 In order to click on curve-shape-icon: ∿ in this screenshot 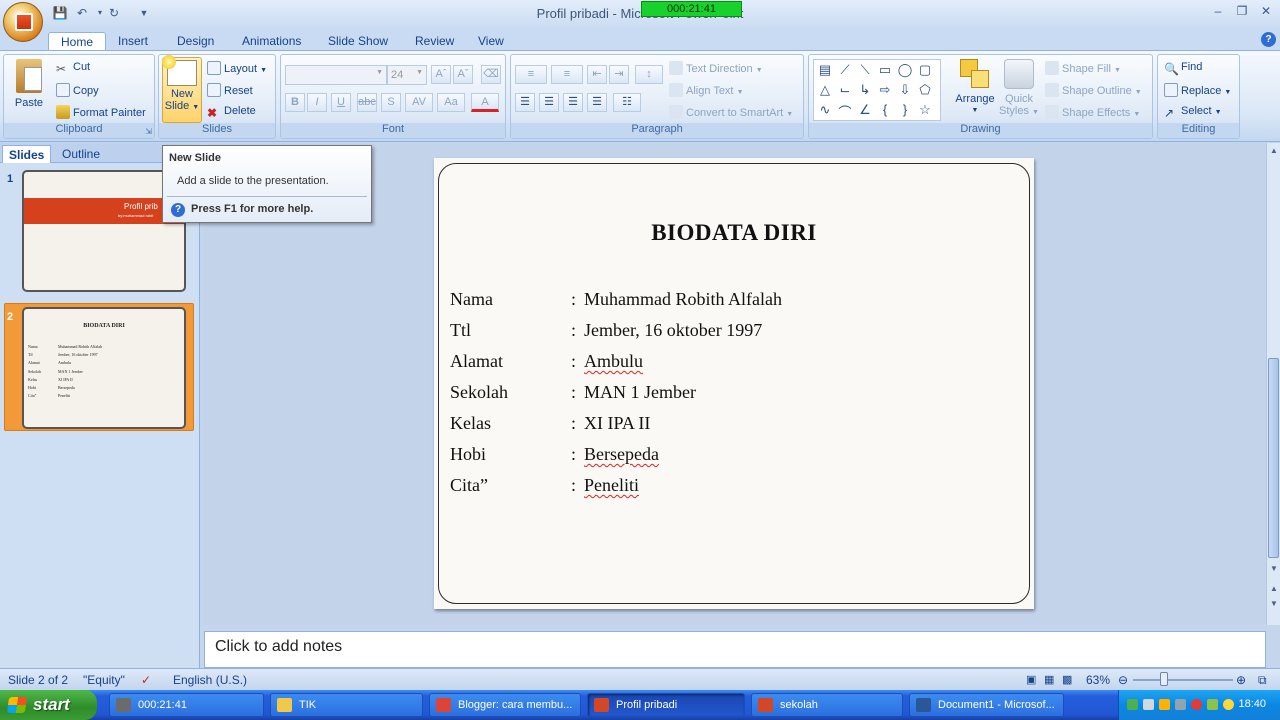, I will do `click(825, 110)`.